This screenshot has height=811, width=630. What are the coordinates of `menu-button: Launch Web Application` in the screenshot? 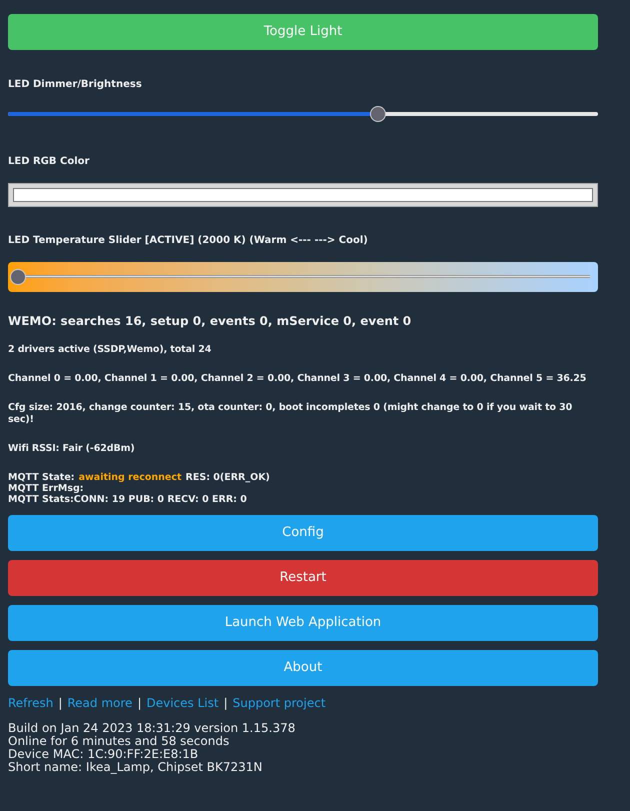 It's located at (303, 623).